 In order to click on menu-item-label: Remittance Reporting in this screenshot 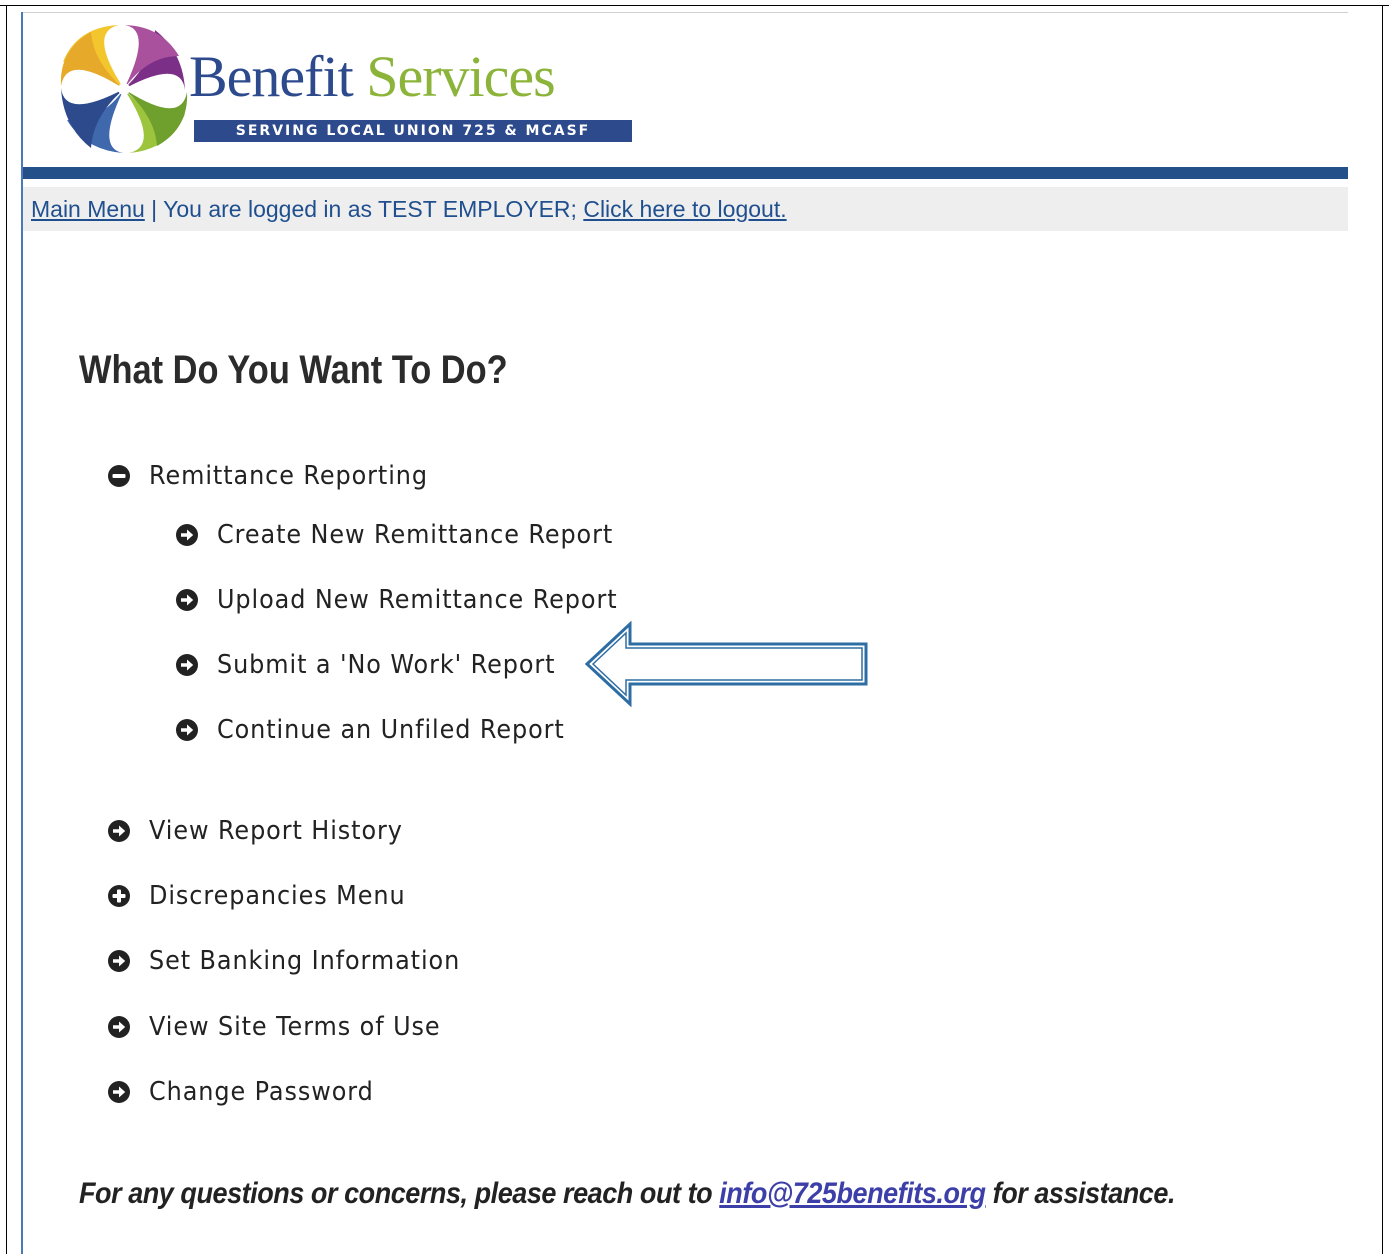, I will do `click(288, 476)`.